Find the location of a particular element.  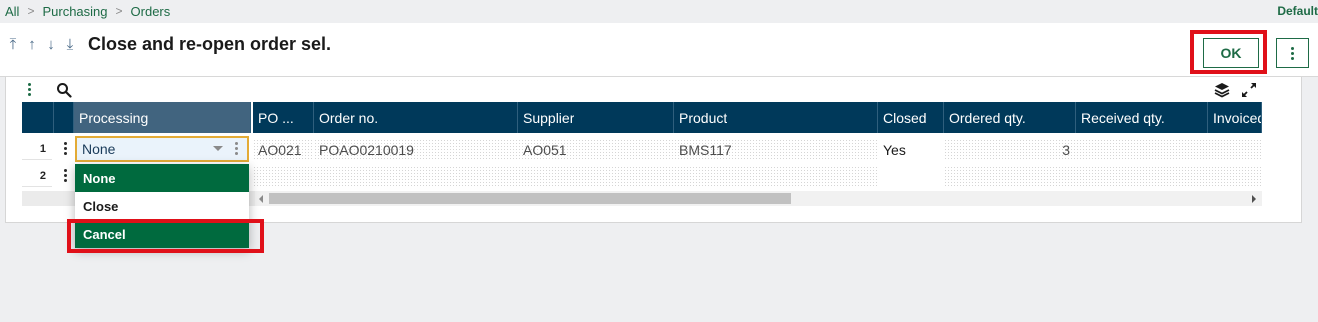

column-header-ordered-qty: Ordered qty. is located at coordinates (1010, 117).